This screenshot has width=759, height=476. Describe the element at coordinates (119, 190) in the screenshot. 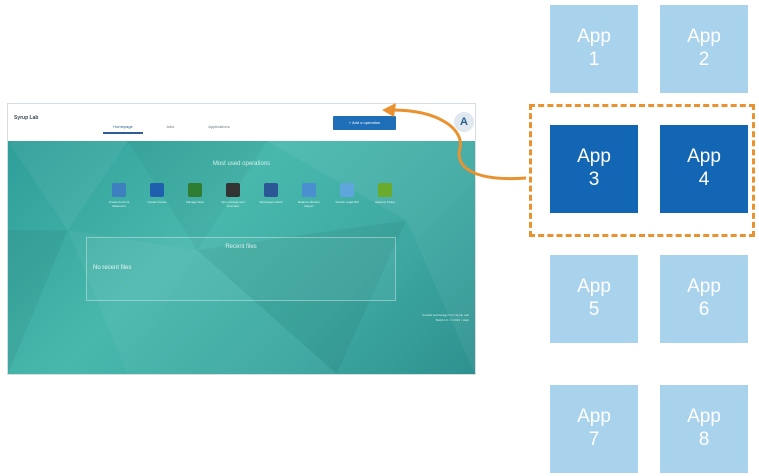

I see `document-icon` at that location.